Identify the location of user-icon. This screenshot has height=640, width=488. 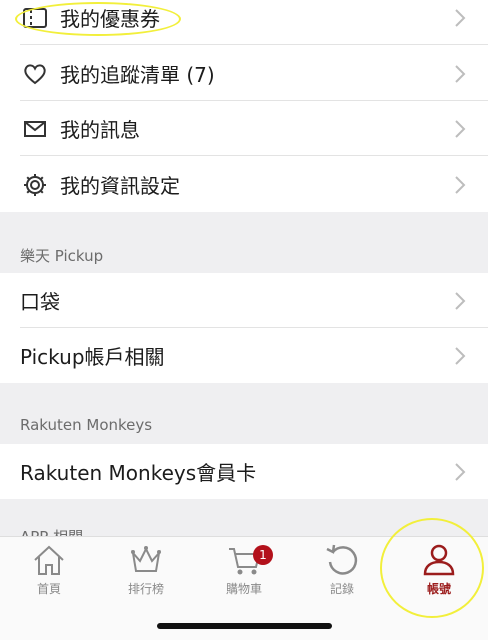
(439, 560).